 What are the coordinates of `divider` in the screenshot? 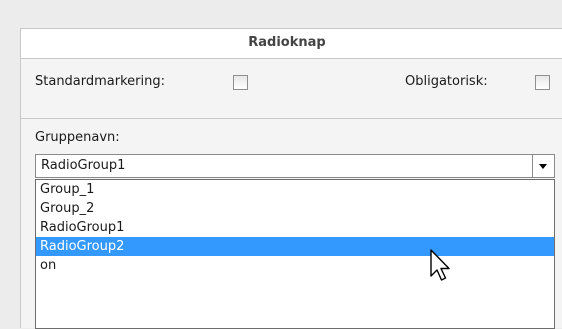 It's located at (291, 118).